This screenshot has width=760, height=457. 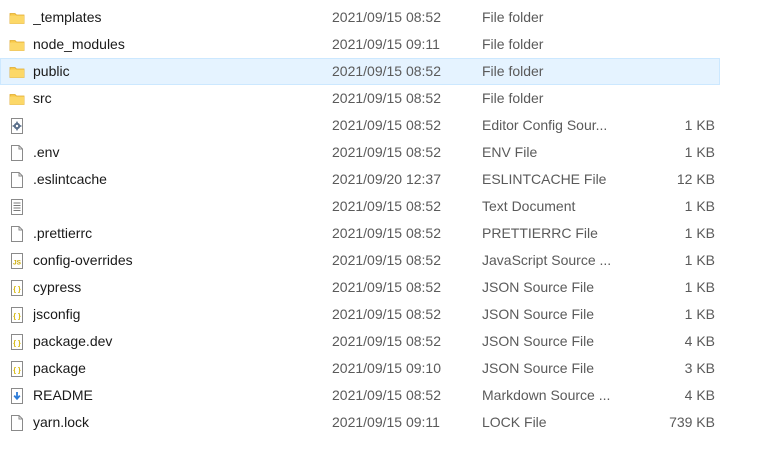 I want to click on file-type: ENV File, so click(x=510, y=152).